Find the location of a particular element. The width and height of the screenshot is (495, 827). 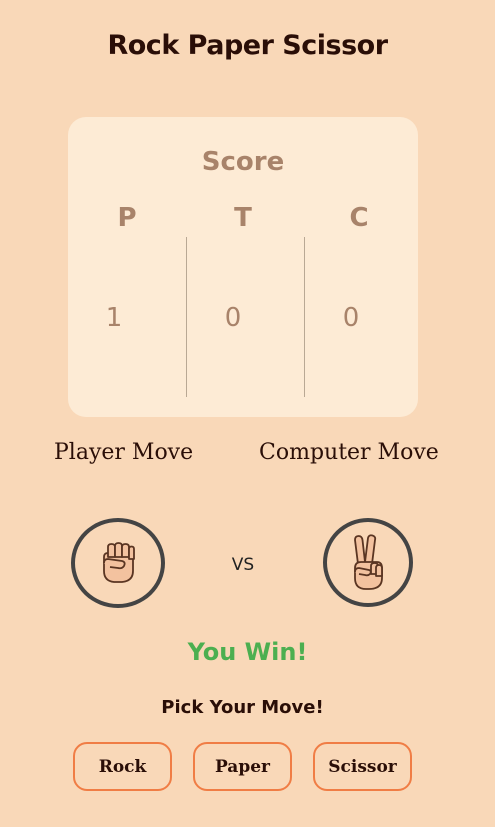

pick-move-prompt: Pick Your Move! is located at coordinates (242, 707).